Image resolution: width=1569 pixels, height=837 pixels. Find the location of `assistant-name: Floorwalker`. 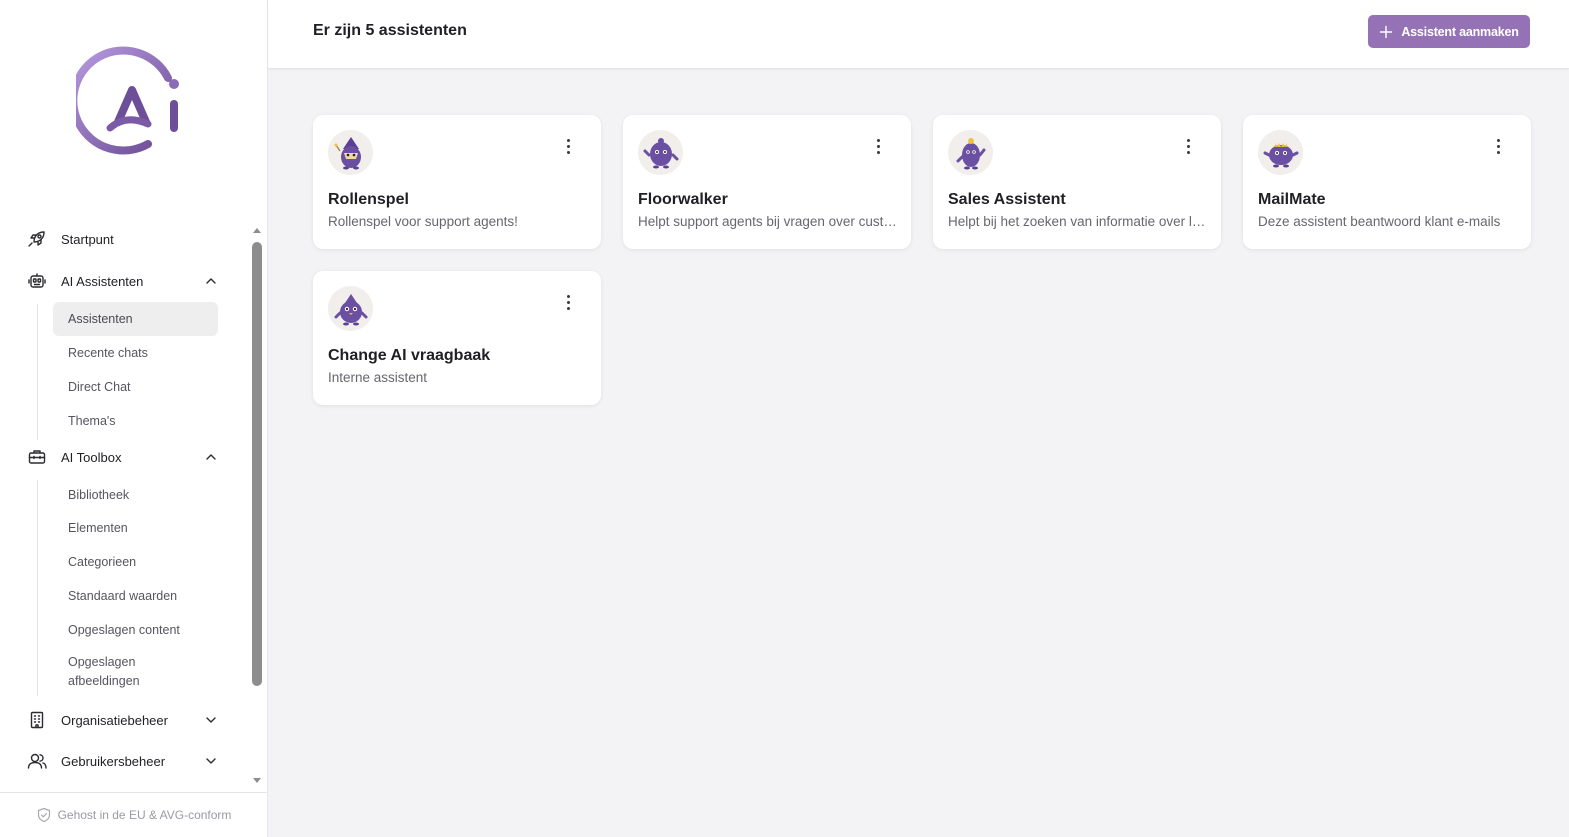

assistant-name: Floorwalker is located at coordinates (683, 199).